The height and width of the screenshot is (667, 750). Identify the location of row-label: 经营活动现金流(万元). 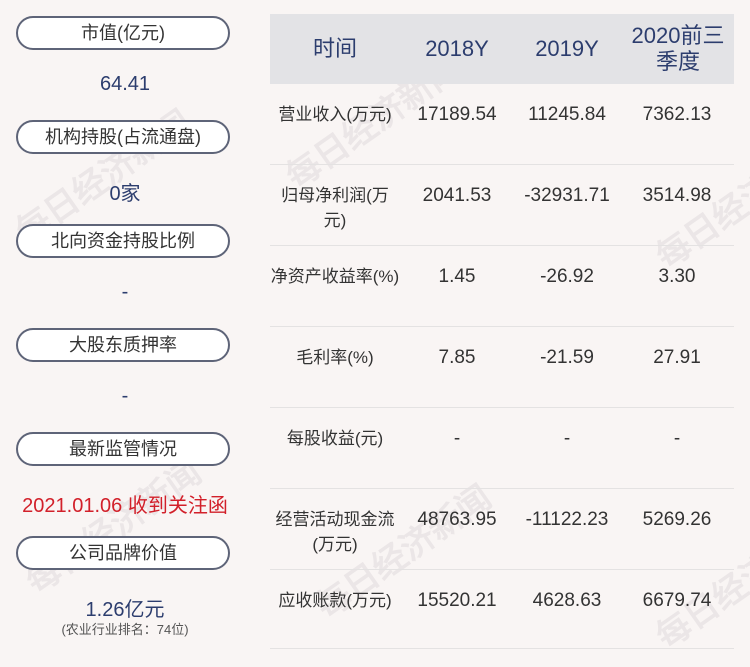
(335, 532).